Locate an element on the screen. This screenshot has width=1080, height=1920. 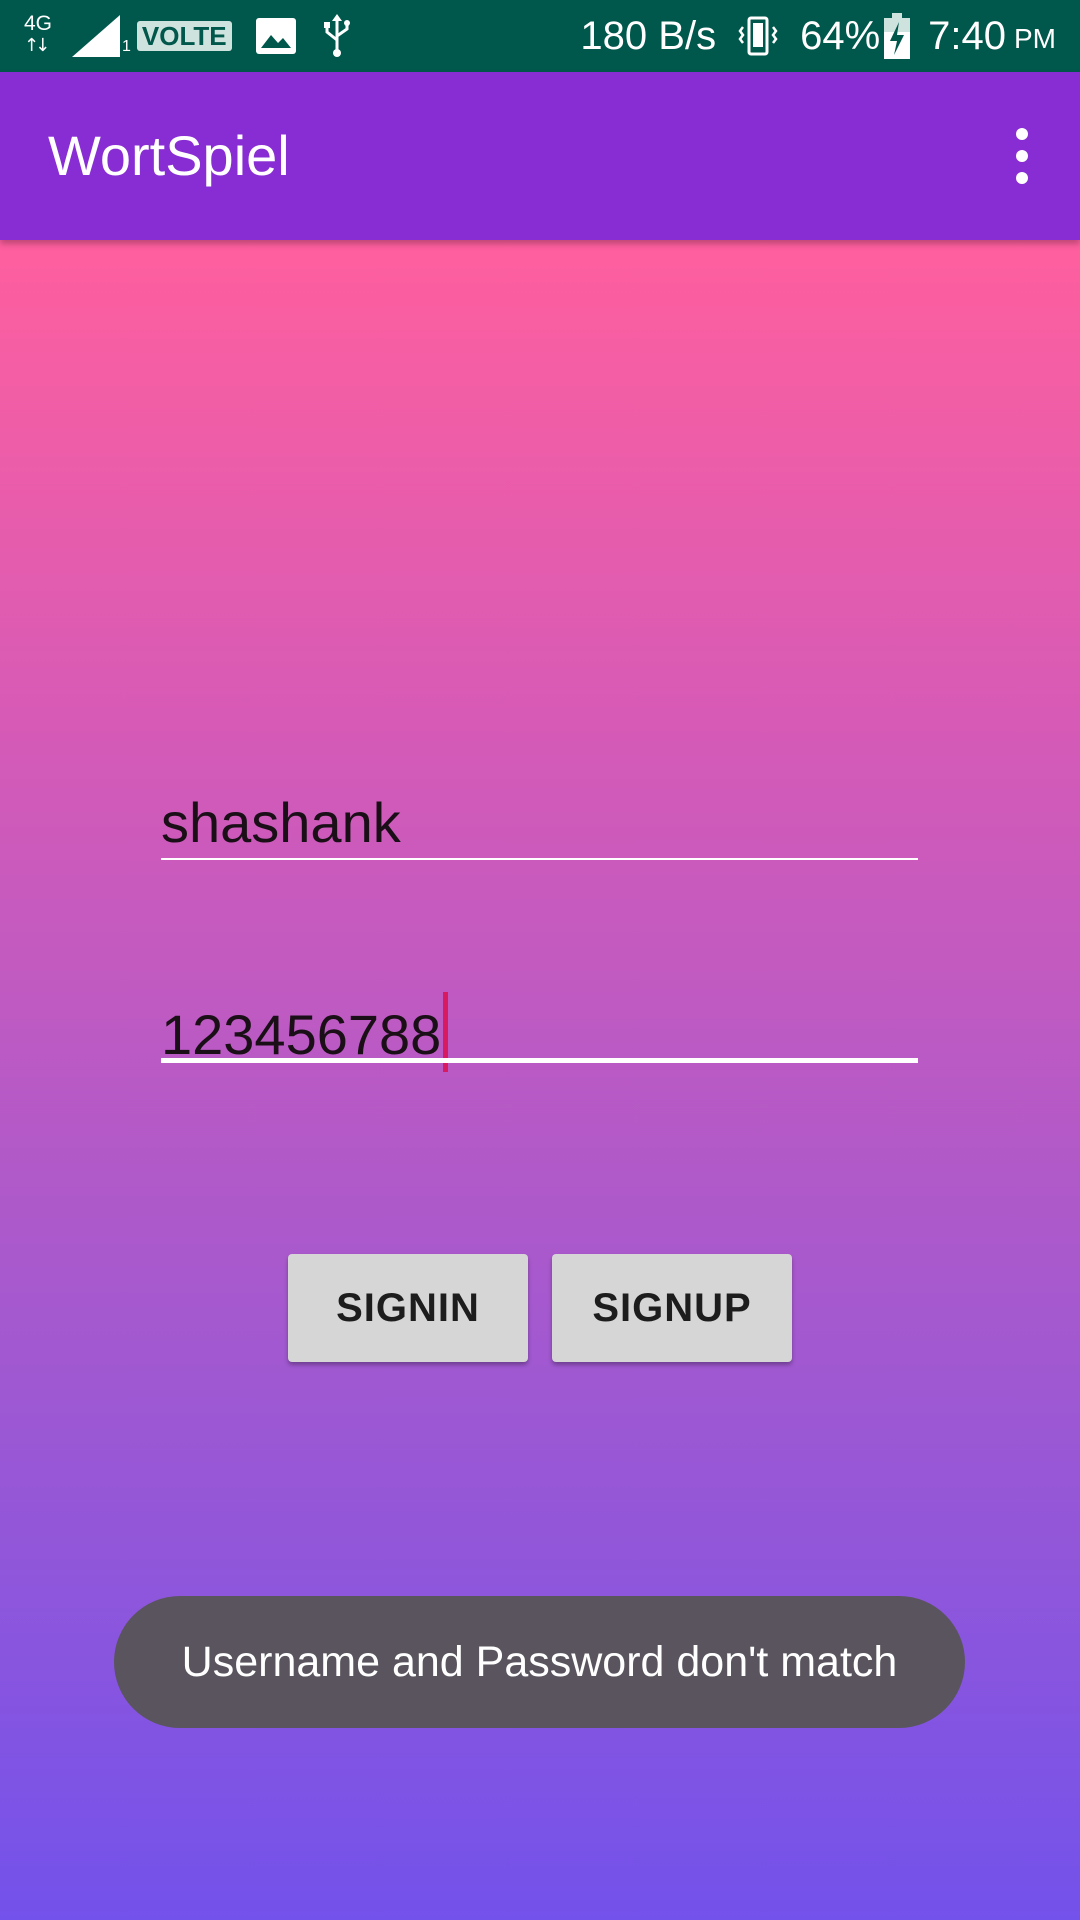
volte-badge: VOLTE is located at coordinates (184, 36).